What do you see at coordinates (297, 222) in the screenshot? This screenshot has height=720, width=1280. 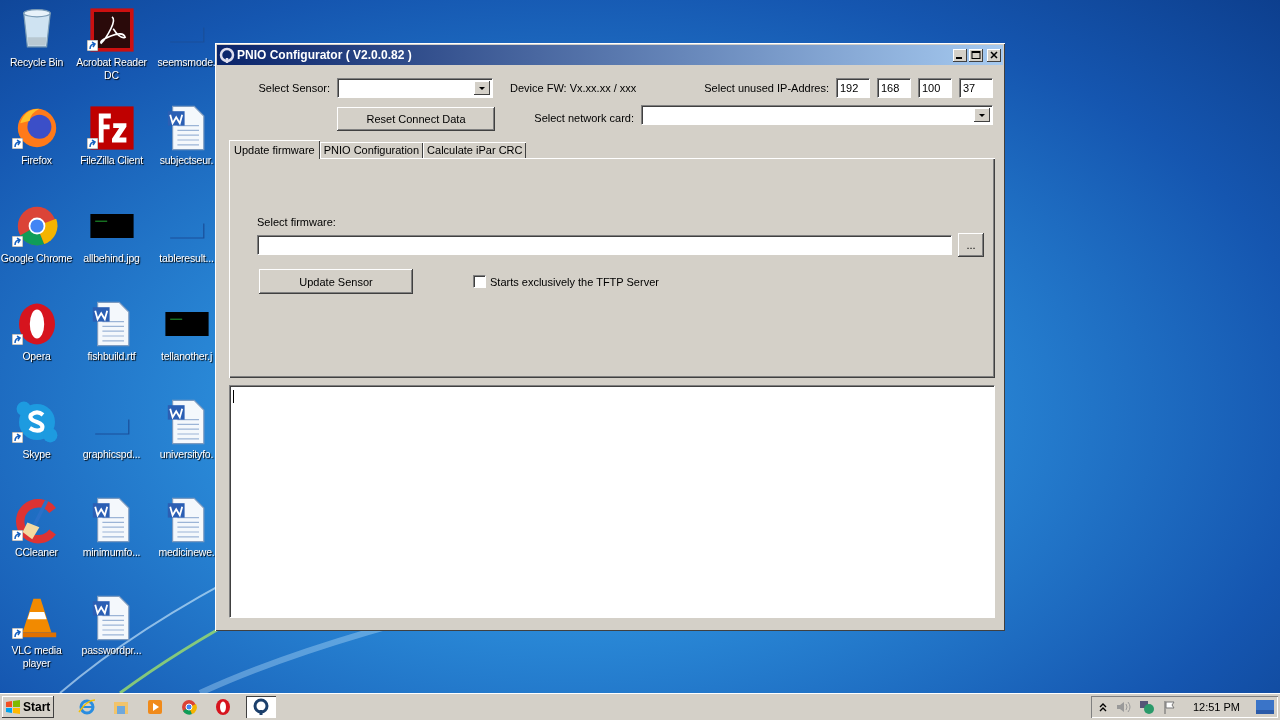 I see `field-label: Select firmware:` at bounding box center [297, 222].